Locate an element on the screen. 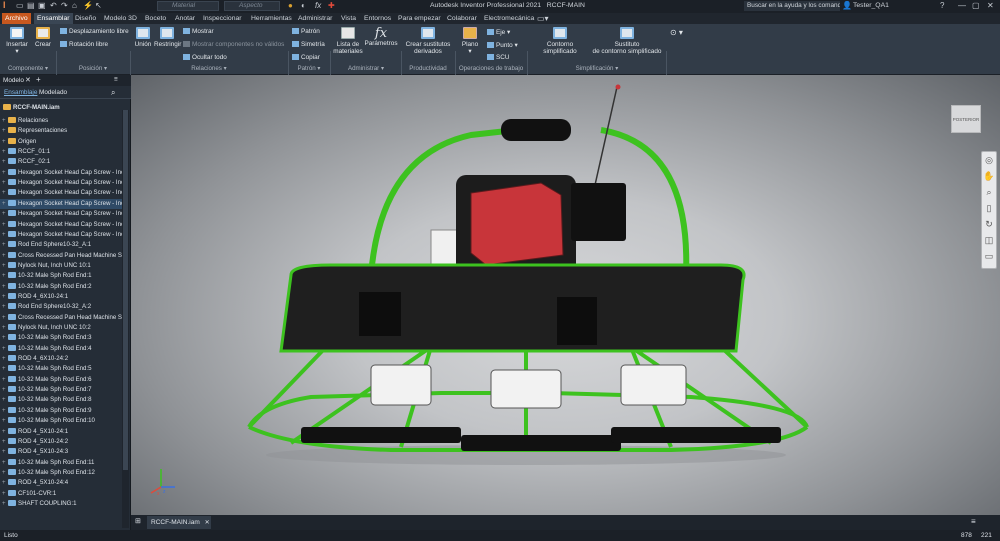 The width and height of the screenshot is (1000, 541). tab-herramientas: Herramientas is located at coordinates (271, 18).